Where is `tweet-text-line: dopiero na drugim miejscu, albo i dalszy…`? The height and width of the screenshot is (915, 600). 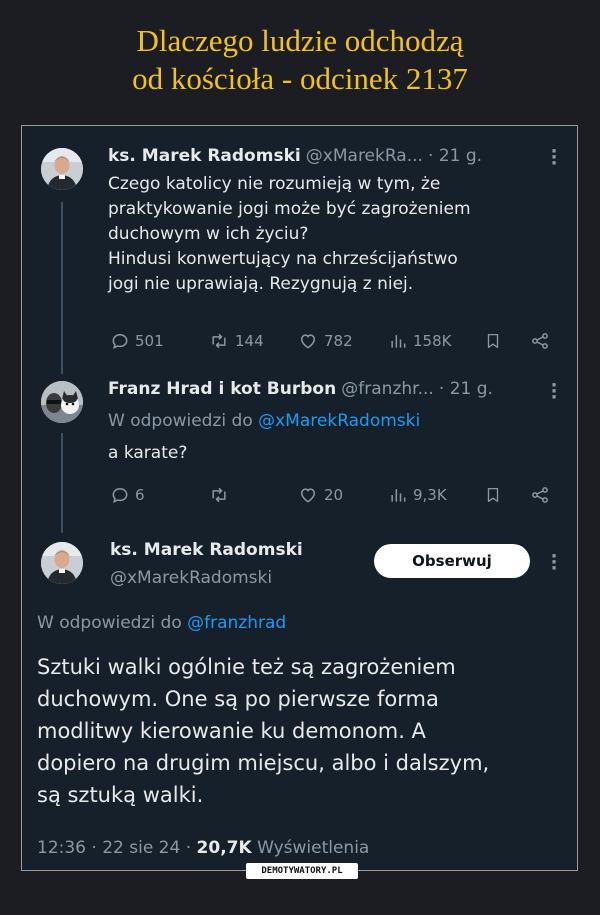 tweet-text-line: dopiero na drugim miejscu, albo i dalszy… is located at coordinates (263, 763).